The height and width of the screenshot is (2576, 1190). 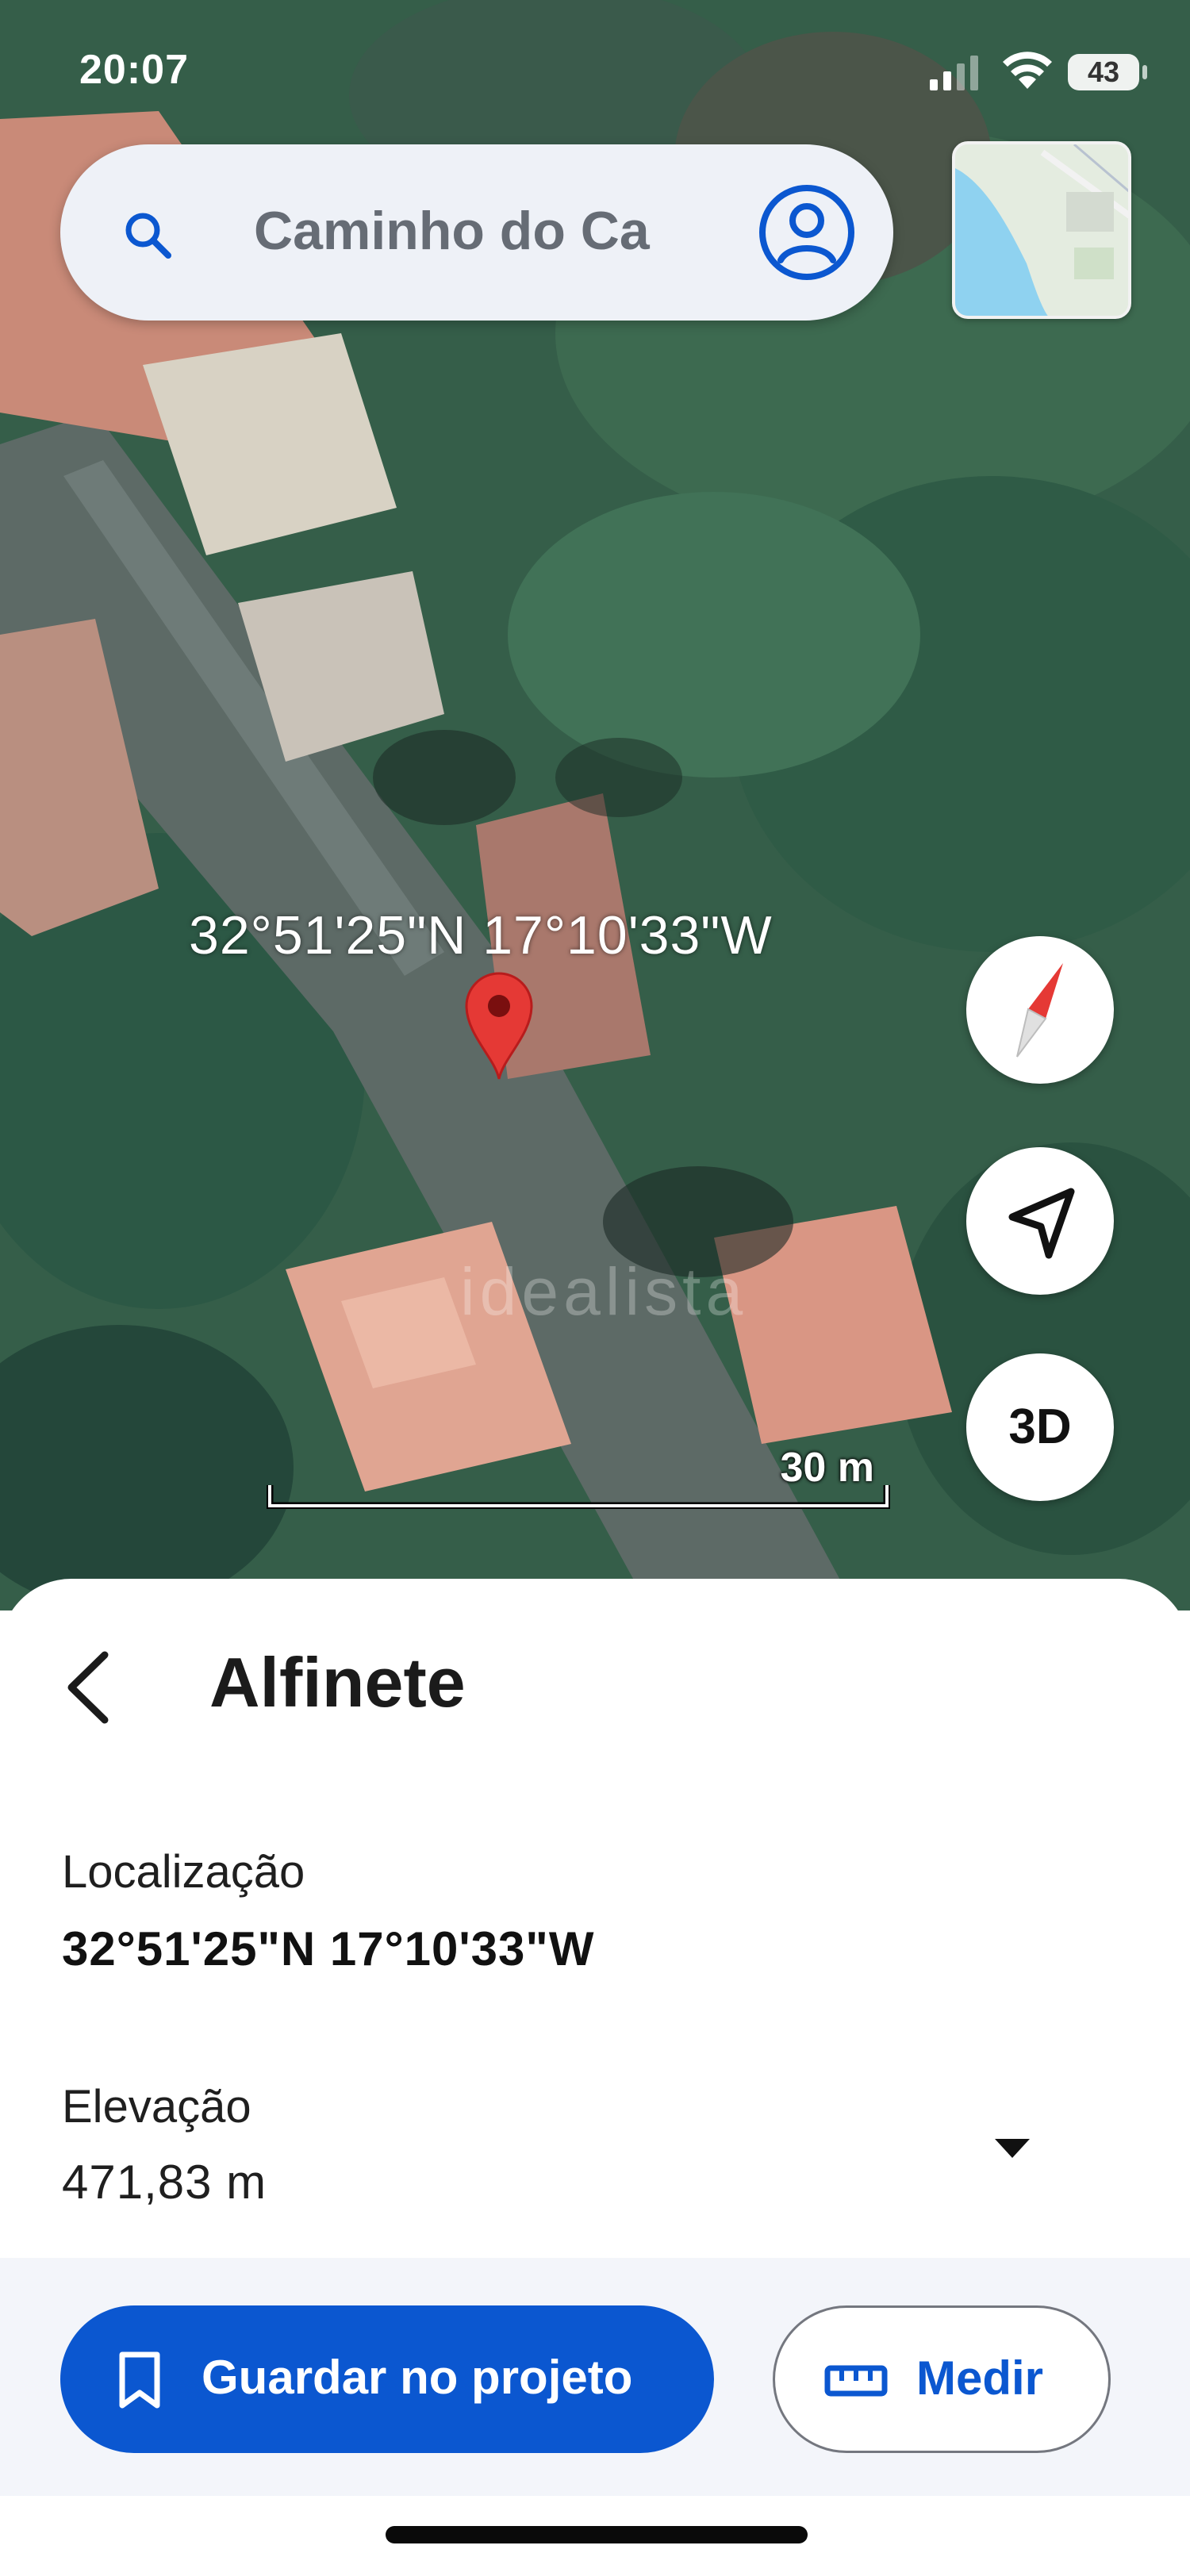 I want to click on scale-label: 30 m, so click(x=827, y=1468).